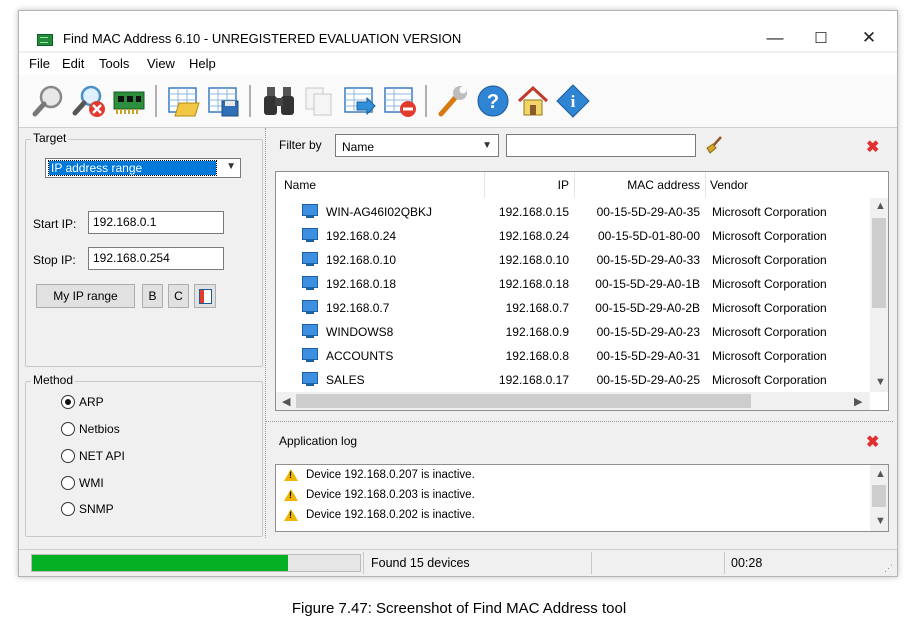 The height and width of the screenshot is (632, 918). I want to click on cell-name: WIN-AG46I02QBKJ, so click(379, 212).